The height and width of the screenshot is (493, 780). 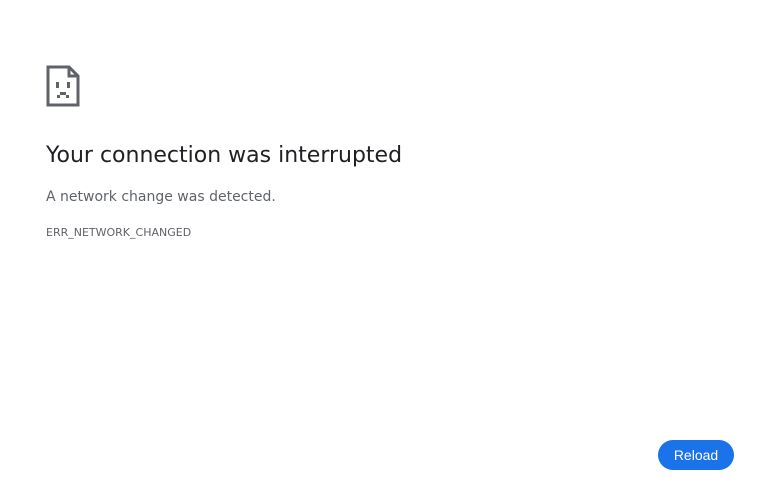 I want to click on error-code: ERR_NETWORK_CHANGED, so click(x=119, y=232).